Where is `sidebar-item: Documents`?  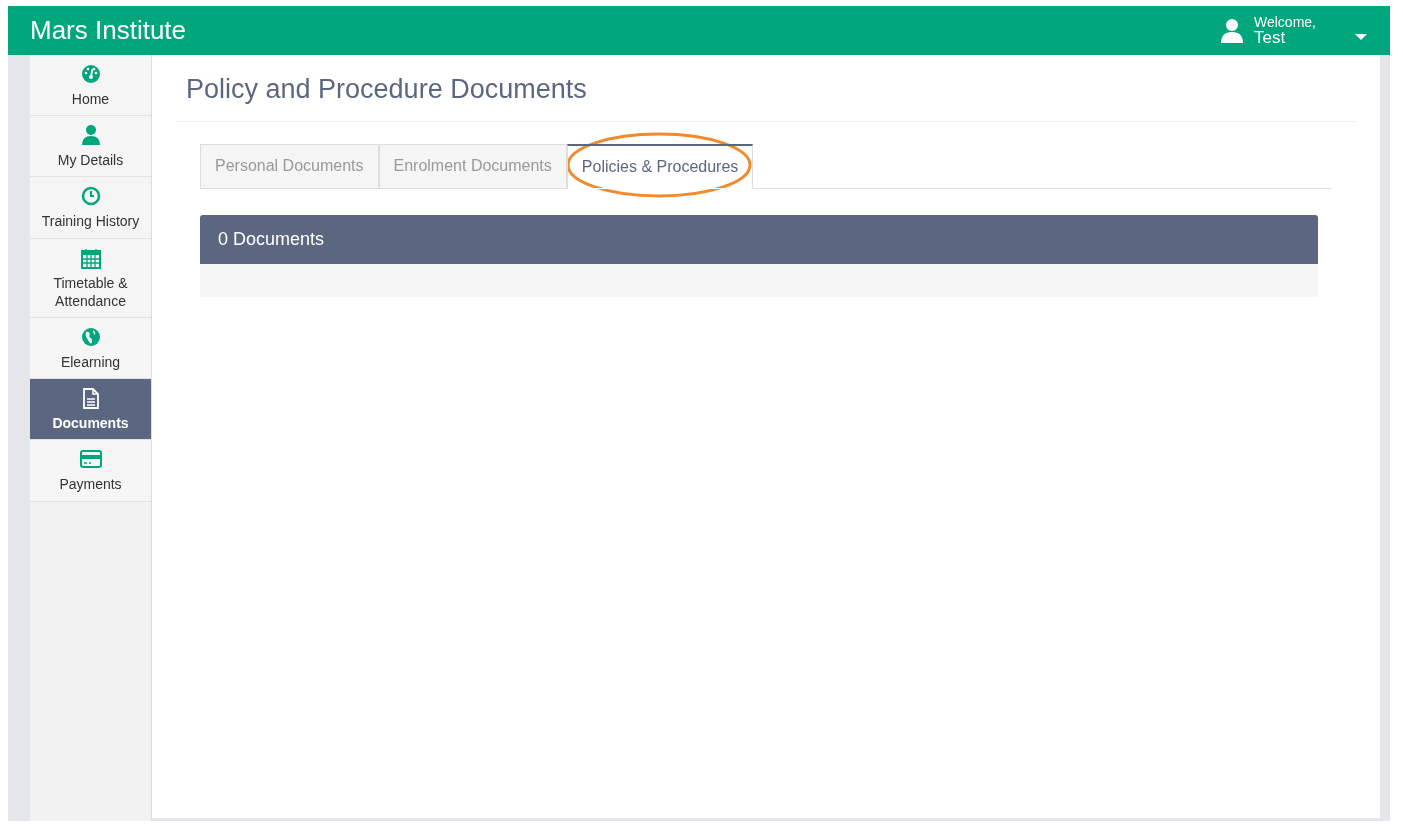 sidebar-item: Documents is located at coordinates (90, 410).